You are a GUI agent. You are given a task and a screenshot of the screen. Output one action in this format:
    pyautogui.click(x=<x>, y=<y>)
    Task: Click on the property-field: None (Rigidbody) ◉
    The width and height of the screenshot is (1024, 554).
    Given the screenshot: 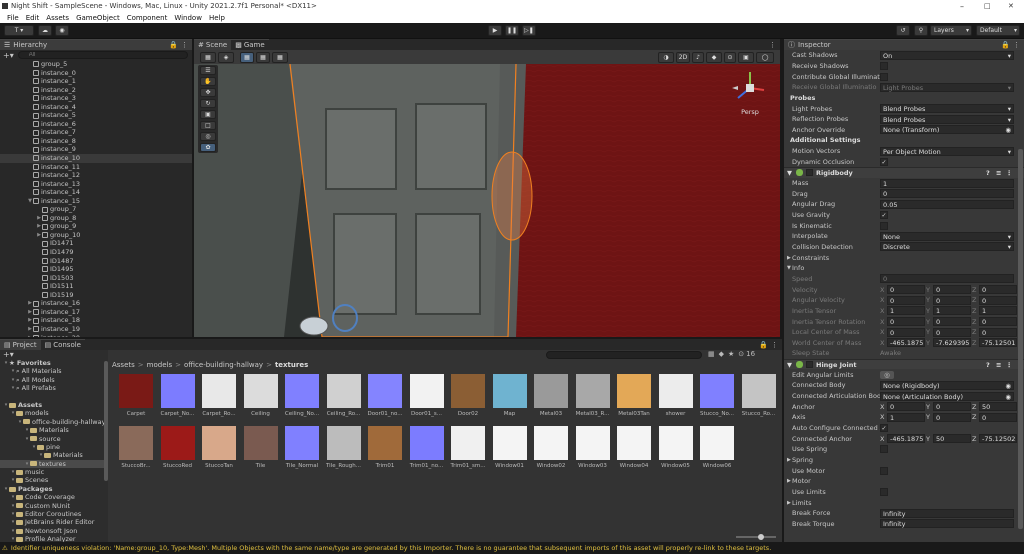 What is the action you would take?
    pyautogui.click(x=947, y=385)
    